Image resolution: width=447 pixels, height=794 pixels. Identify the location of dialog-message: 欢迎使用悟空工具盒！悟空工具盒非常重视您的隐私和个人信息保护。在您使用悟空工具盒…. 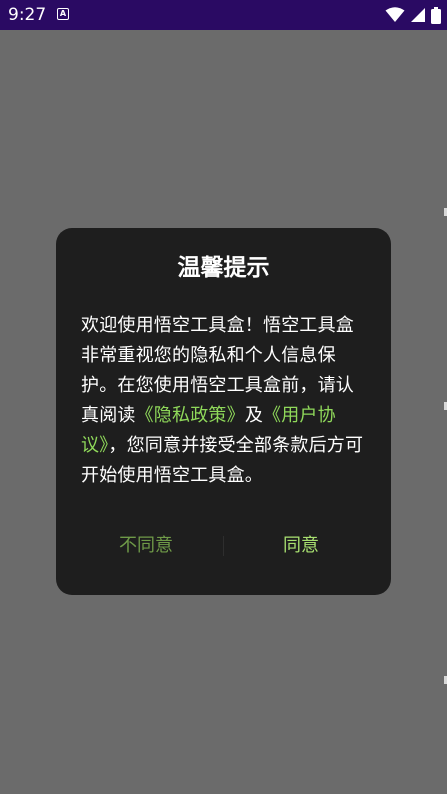
(225, 401).